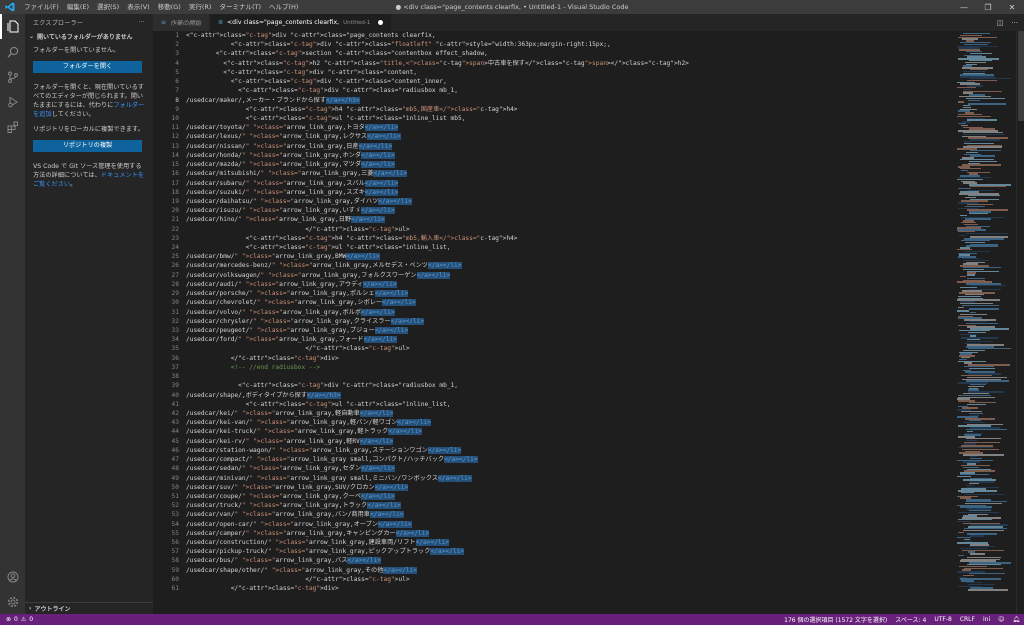 The image size is (1024, 625). I want to click on settings-gear-icon, so click(12, 601).